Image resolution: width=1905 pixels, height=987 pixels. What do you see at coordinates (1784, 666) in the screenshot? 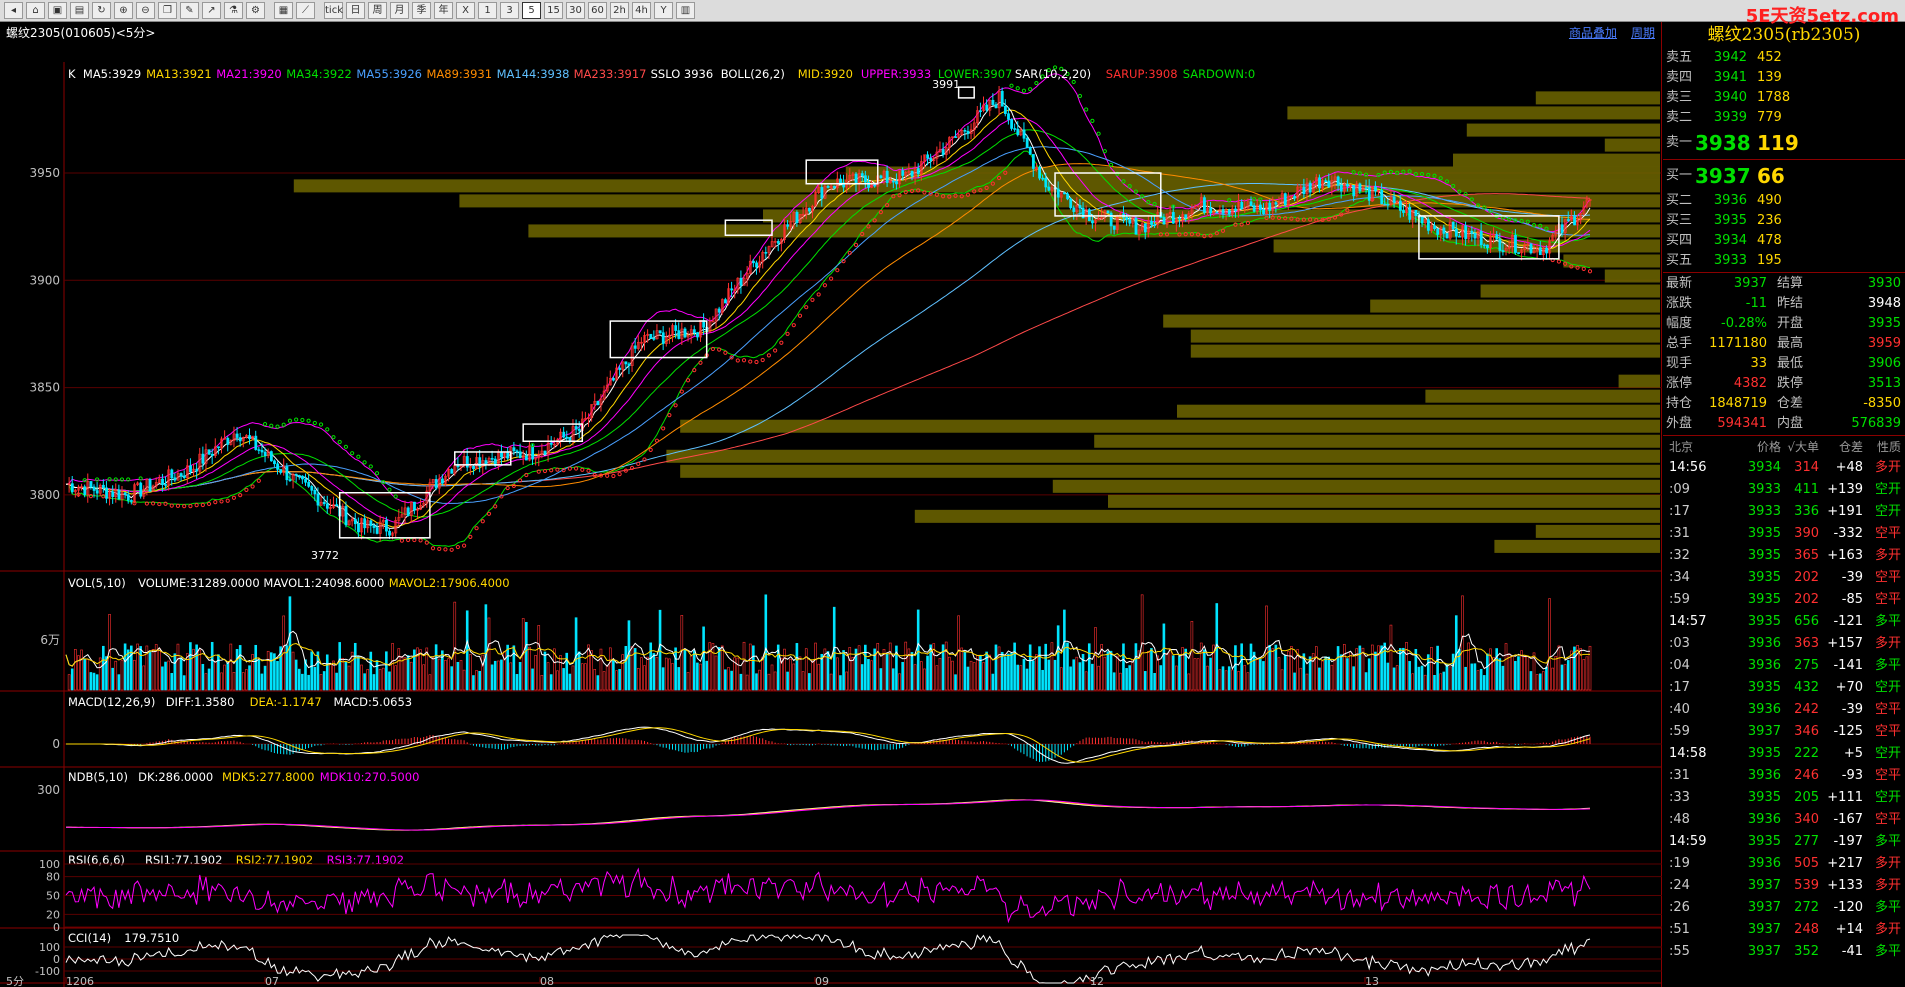
I see `tick-row: :04 3936 275 -141 多平` at bounding box center [1784, 666].